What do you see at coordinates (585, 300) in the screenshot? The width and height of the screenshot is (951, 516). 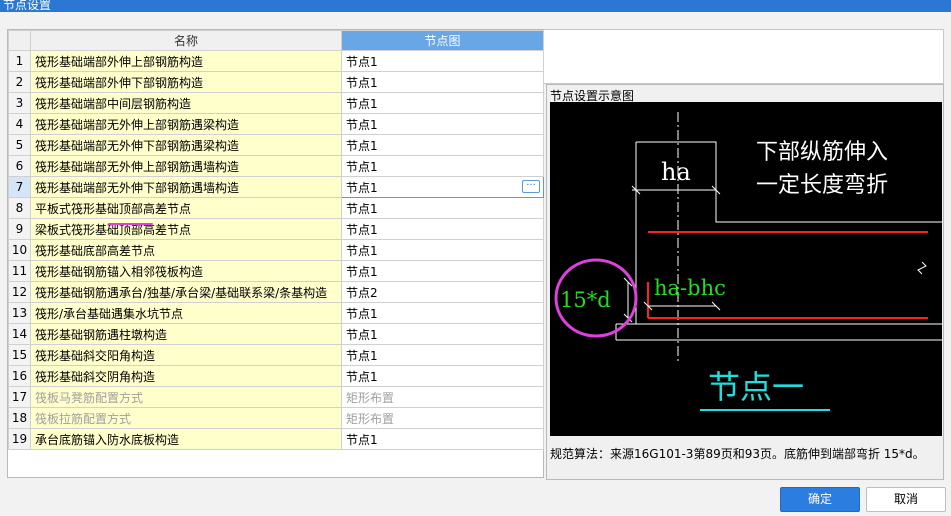 I see `bend-15d-label: 15*d` at bounding box center [585, 300].